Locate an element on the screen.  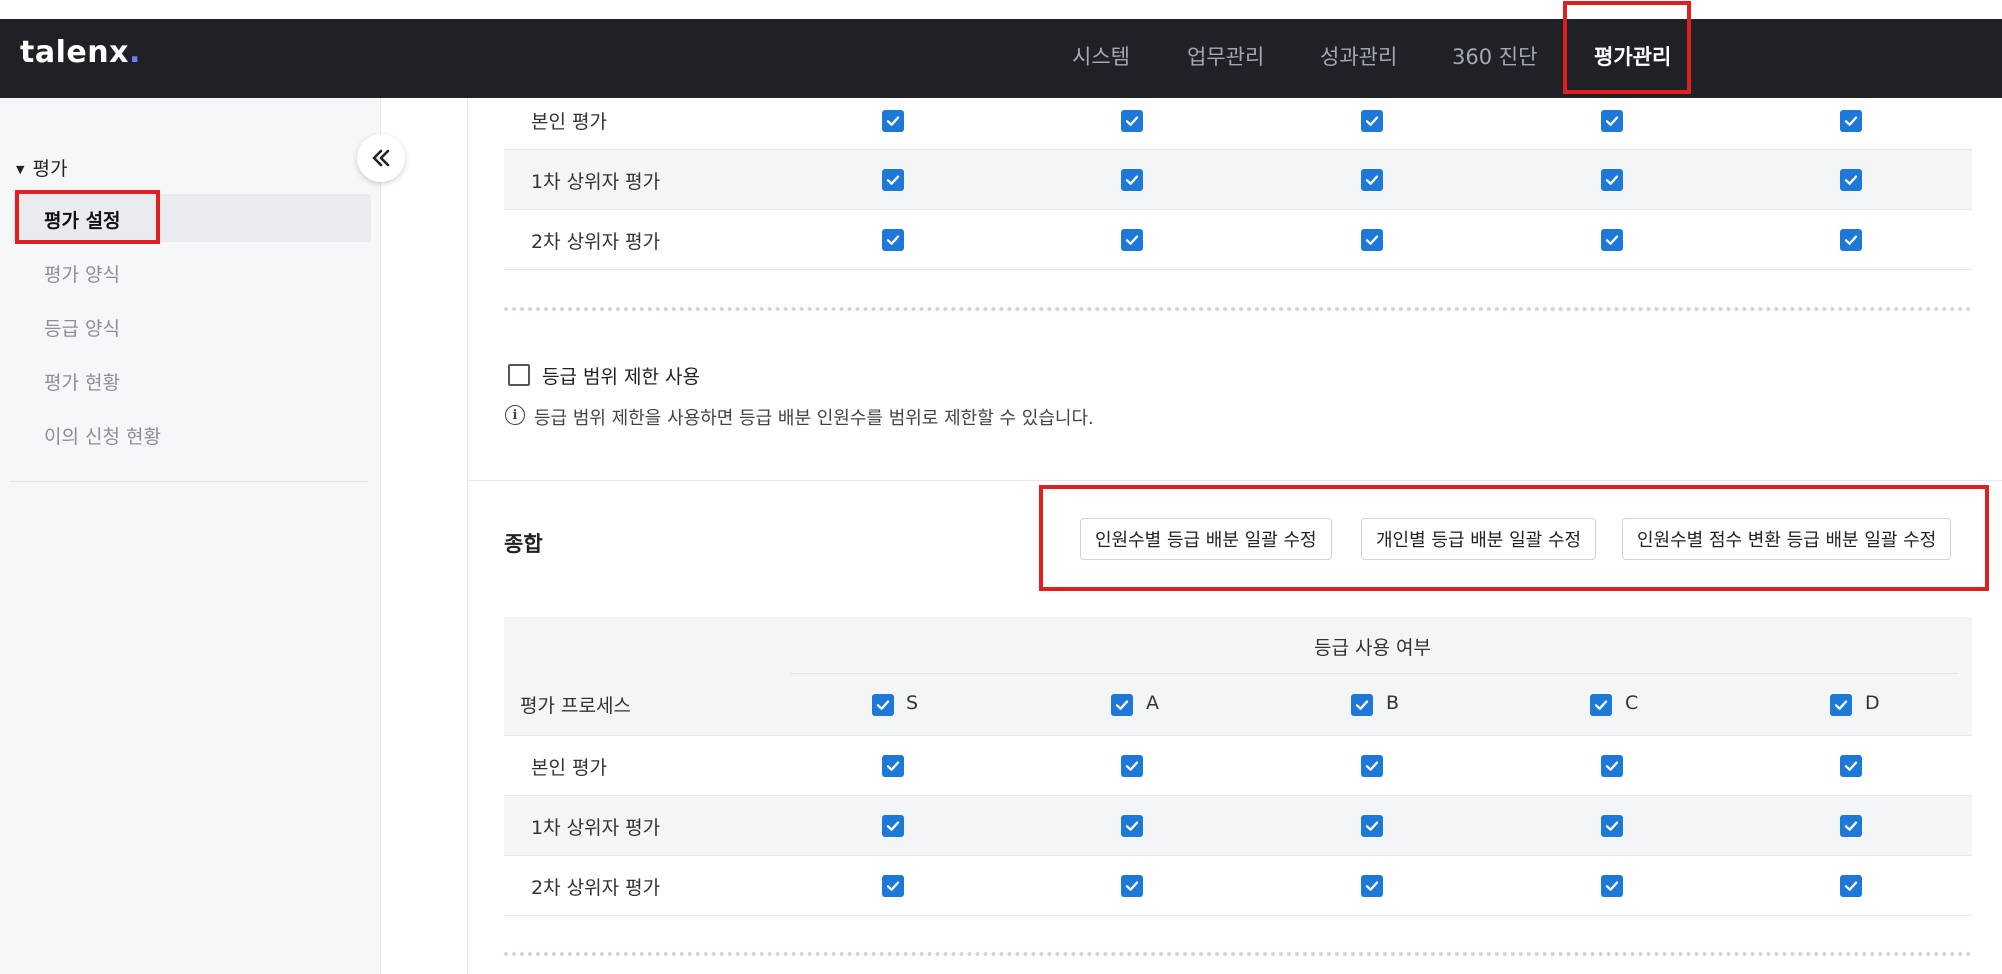
sidebar-item-appeal-status: 이의 신청 현황 is located at coordinates (102, 435).